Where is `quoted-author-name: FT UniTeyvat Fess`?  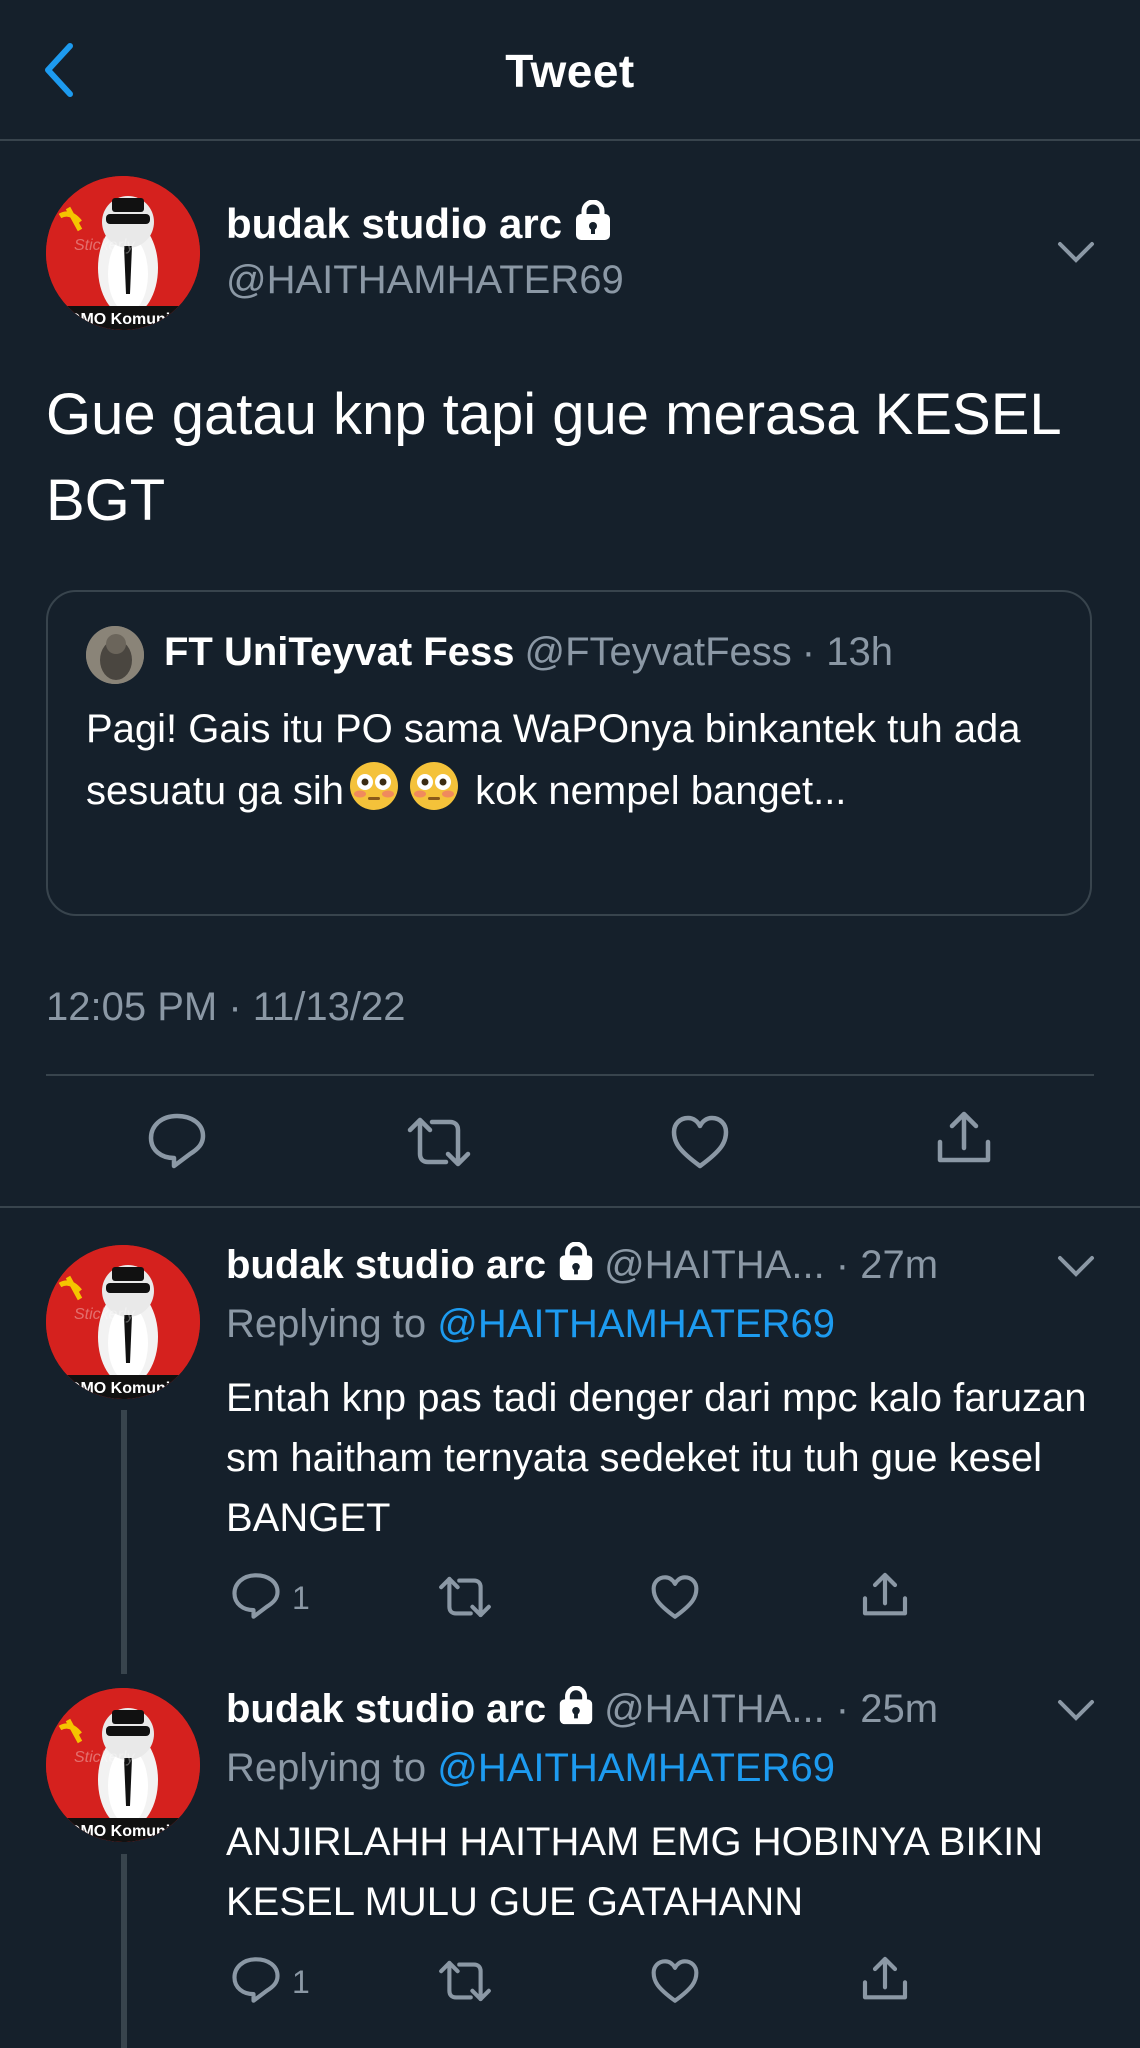
quoted-author-name: FT UniTeyvat Fess is located at coordinates (339, 652).